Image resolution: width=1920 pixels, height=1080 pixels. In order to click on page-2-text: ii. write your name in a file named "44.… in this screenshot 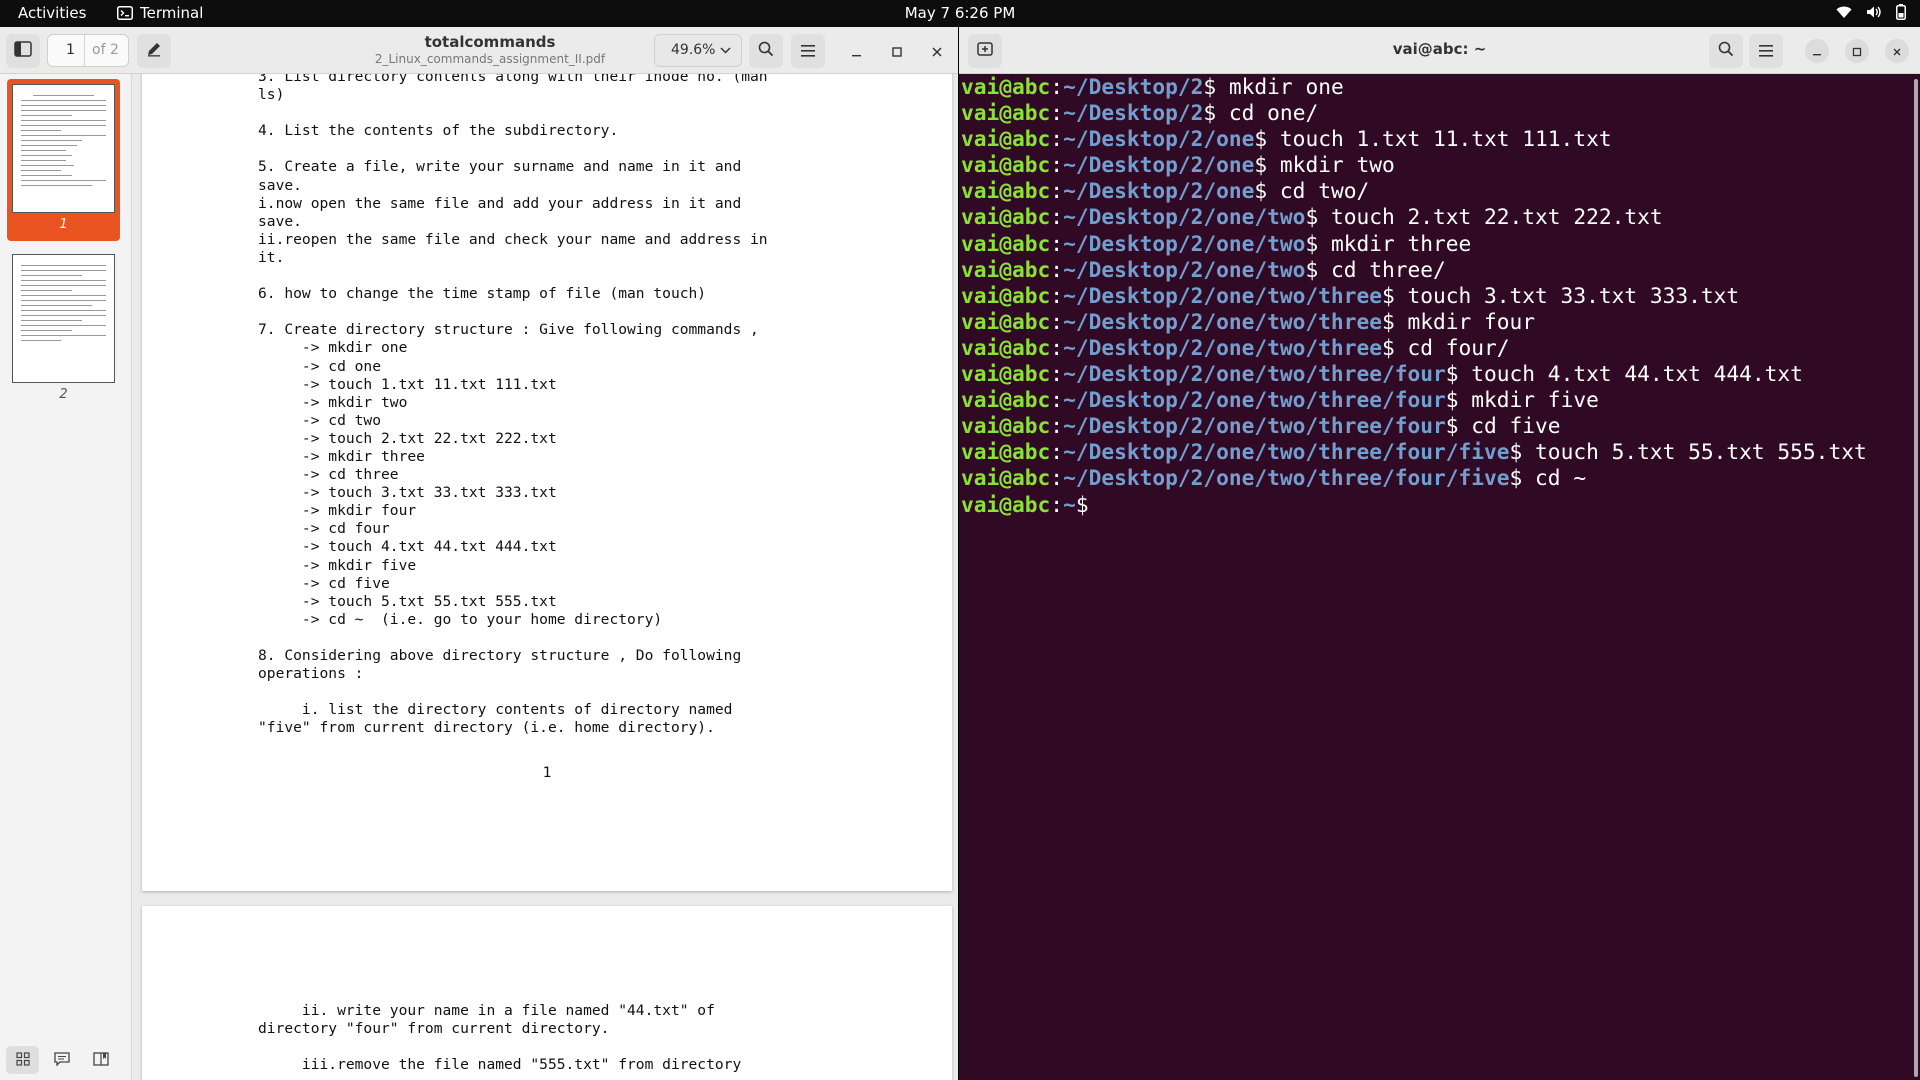, I will do `click(500, 1038)`.